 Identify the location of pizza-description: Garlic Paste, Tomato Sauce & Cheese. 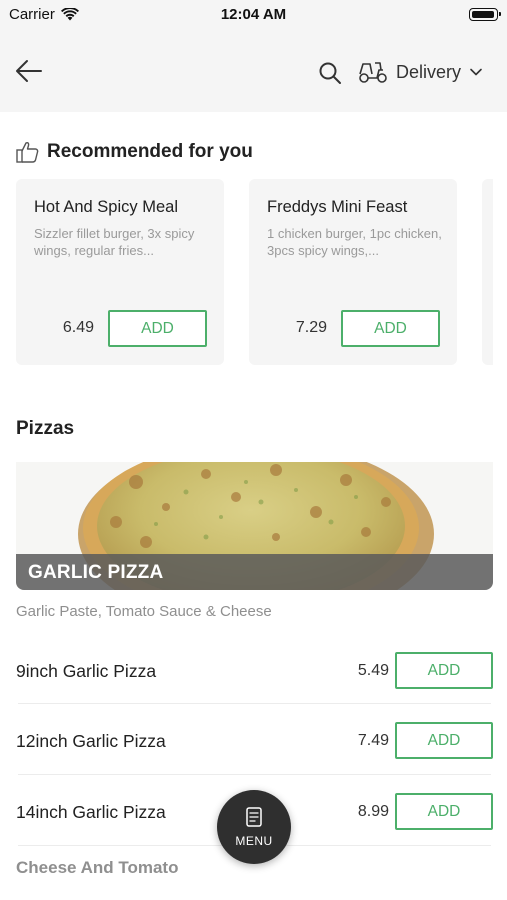
(144, 611).